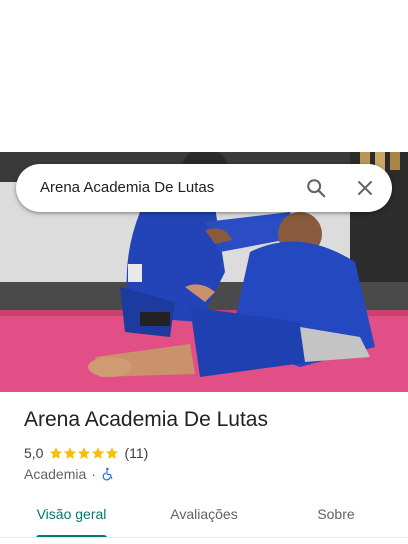  Describe the element at coordinates (136, 453) in the screenshot. I see `review-count: (11)` at that location.